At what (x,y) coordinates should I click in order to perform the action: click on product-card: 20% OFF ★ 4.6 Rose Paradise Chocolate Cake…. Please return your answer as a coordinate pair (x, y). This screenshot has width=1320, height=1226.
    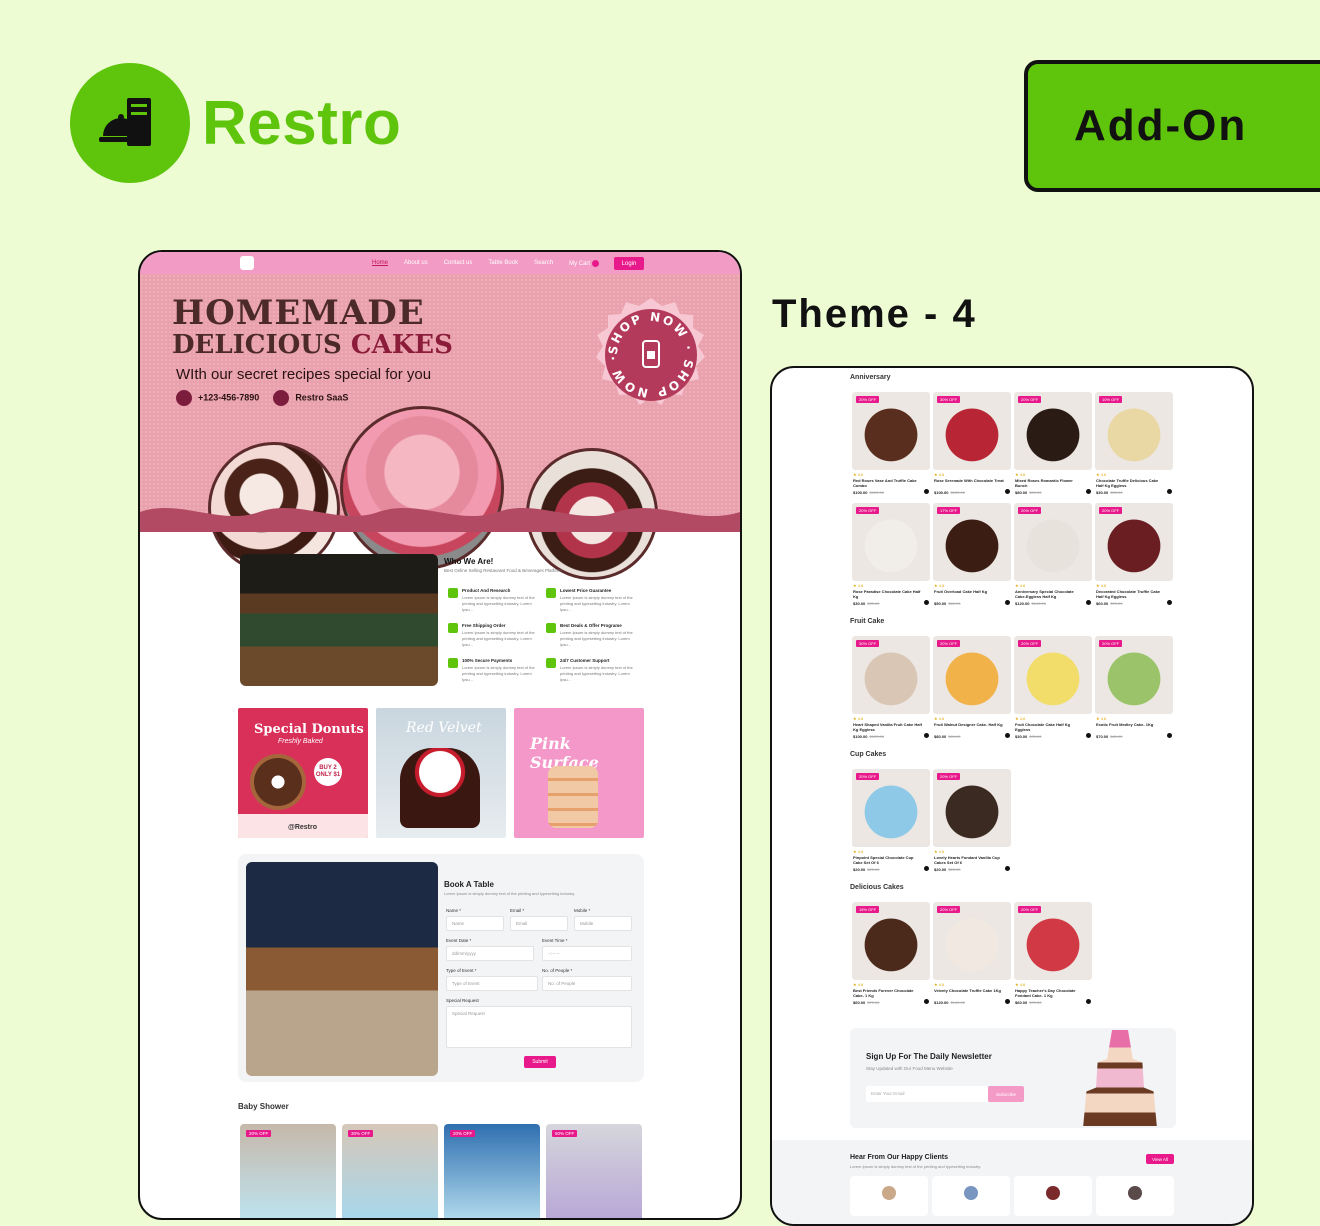
    Looking at the image, I should click on (891, 554).